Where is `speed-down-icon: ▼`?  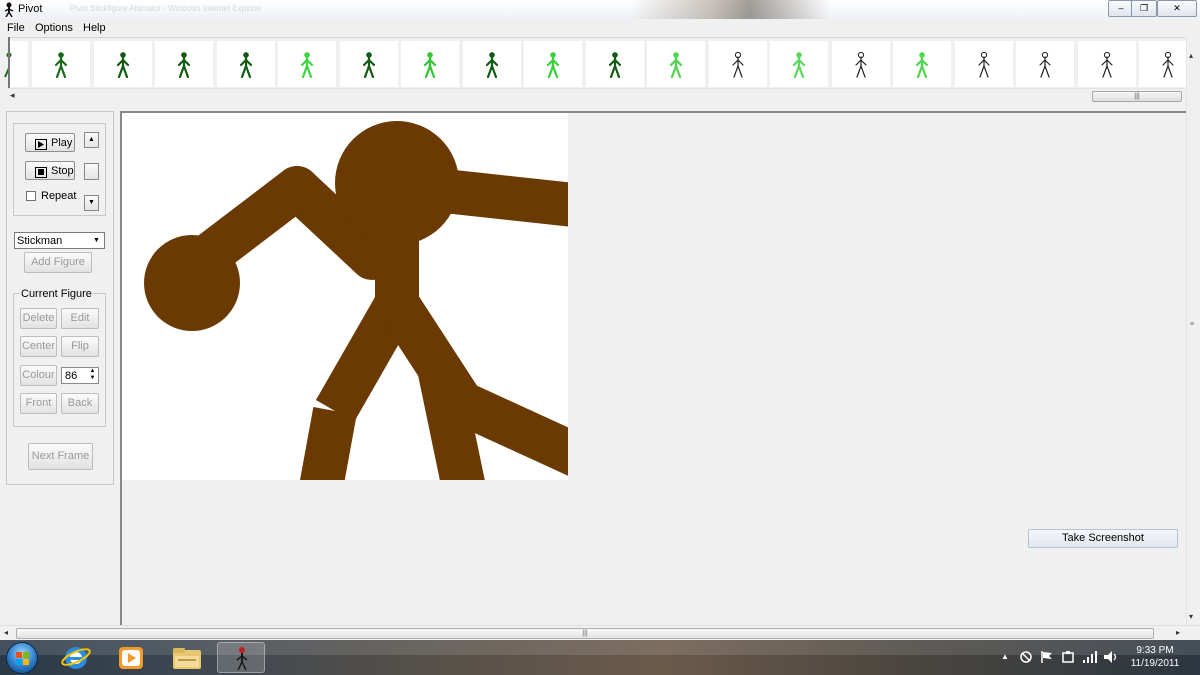 speed-down-icon: ▼ is located at coordinates (91, 203).